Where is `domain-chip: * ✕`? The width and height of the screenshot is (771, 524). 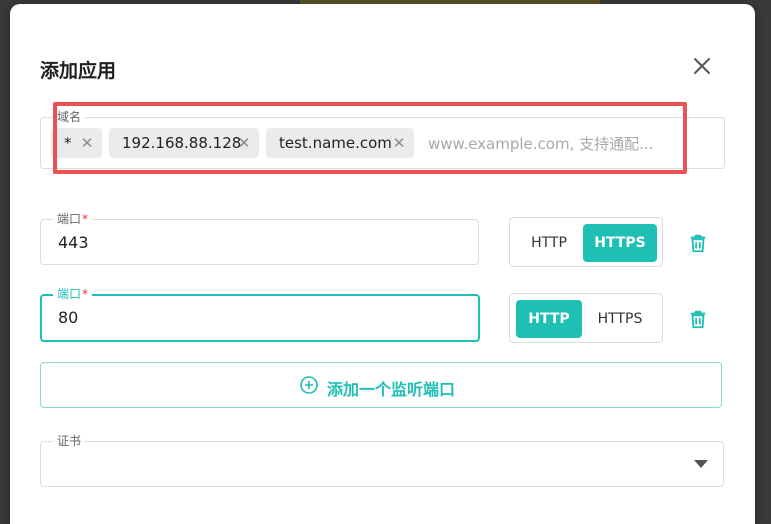 domain-chip: * ✕ is located at coordinates (76, 143).